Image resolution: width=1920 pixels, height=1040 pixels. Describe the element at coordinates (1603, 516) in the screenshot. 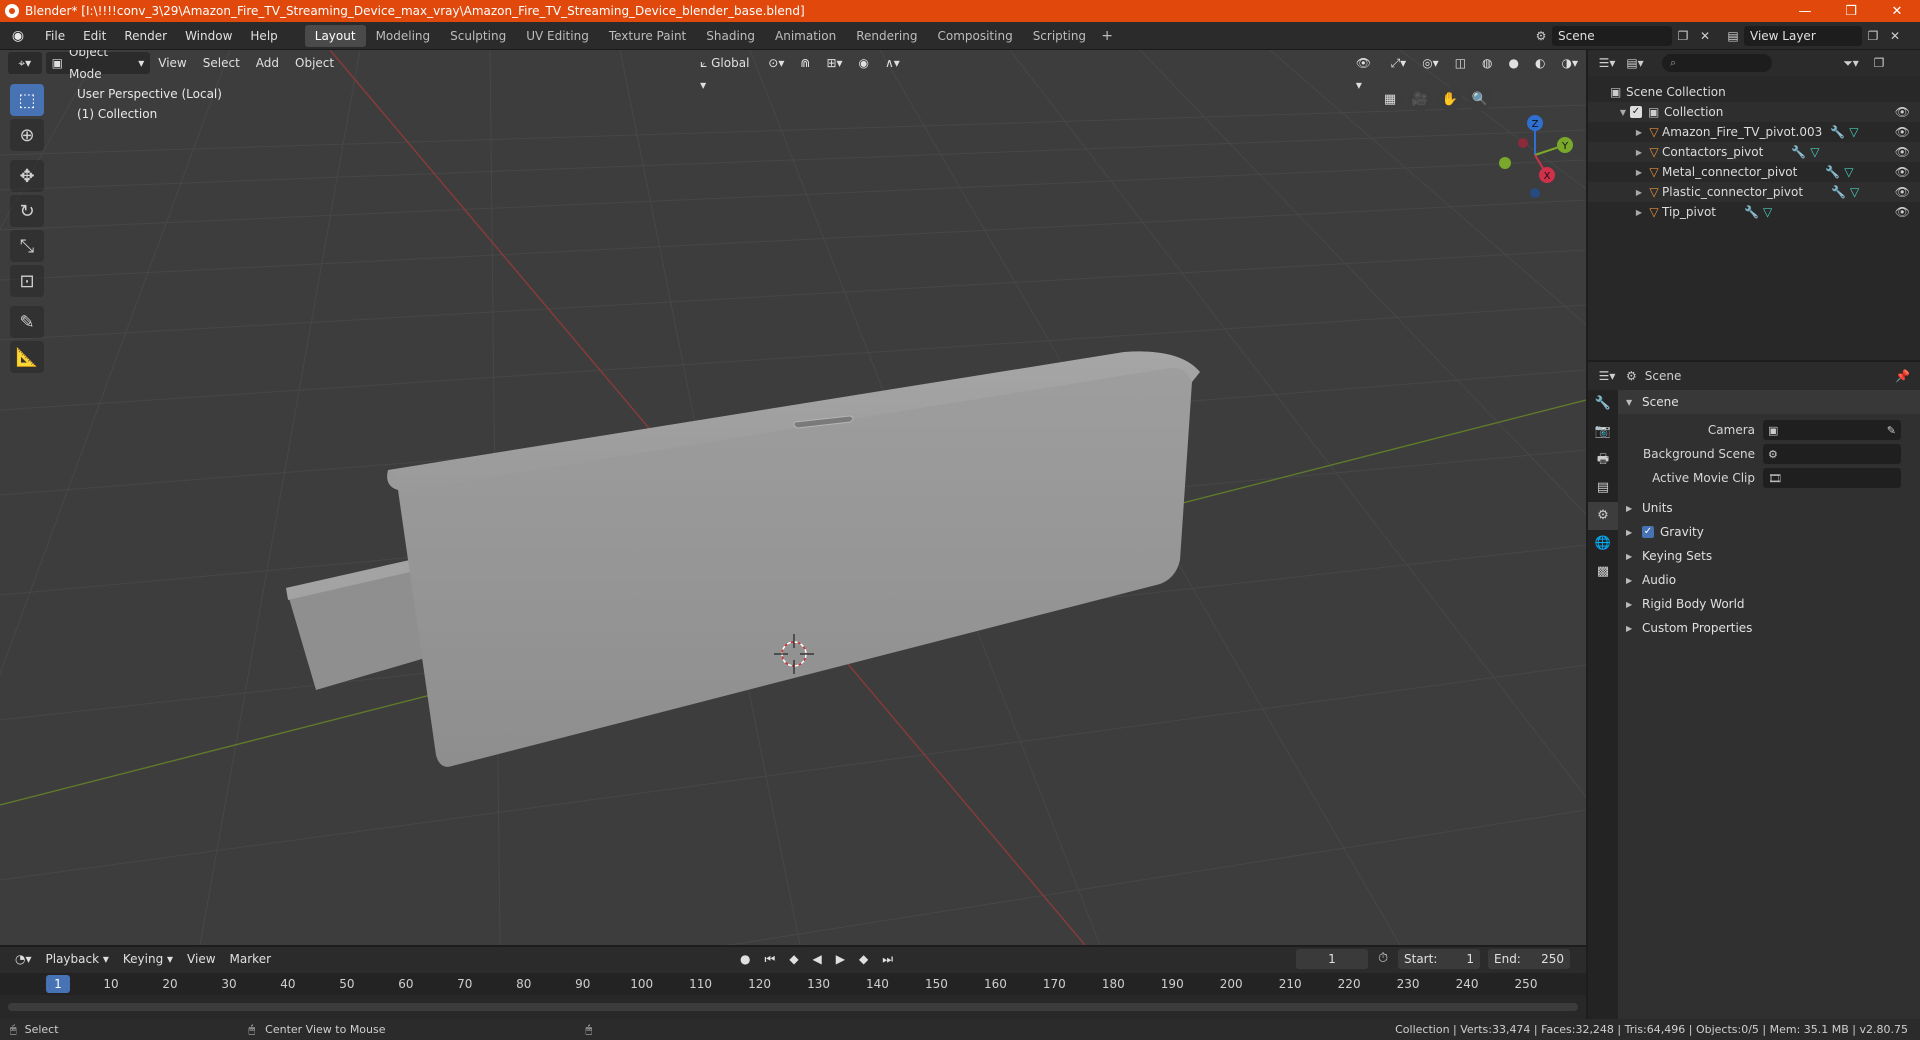

I see `scene-tab-icon: ⚙` at that location.